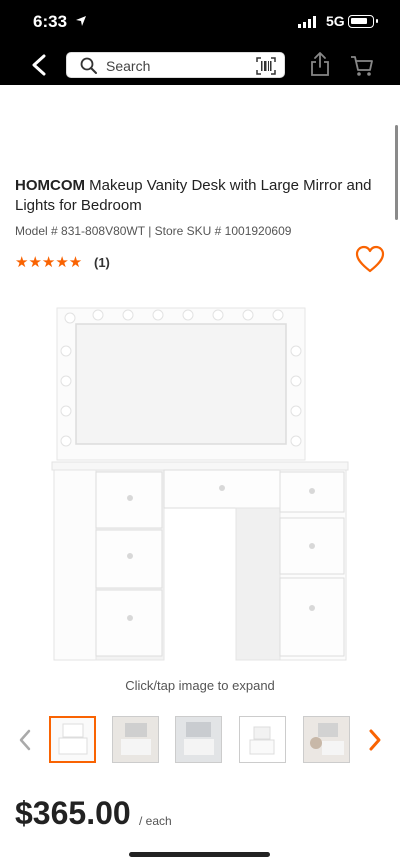  Describe the element at coordinates (39, 67) in the screenshot. I see `back-chevron-icon` at that location.